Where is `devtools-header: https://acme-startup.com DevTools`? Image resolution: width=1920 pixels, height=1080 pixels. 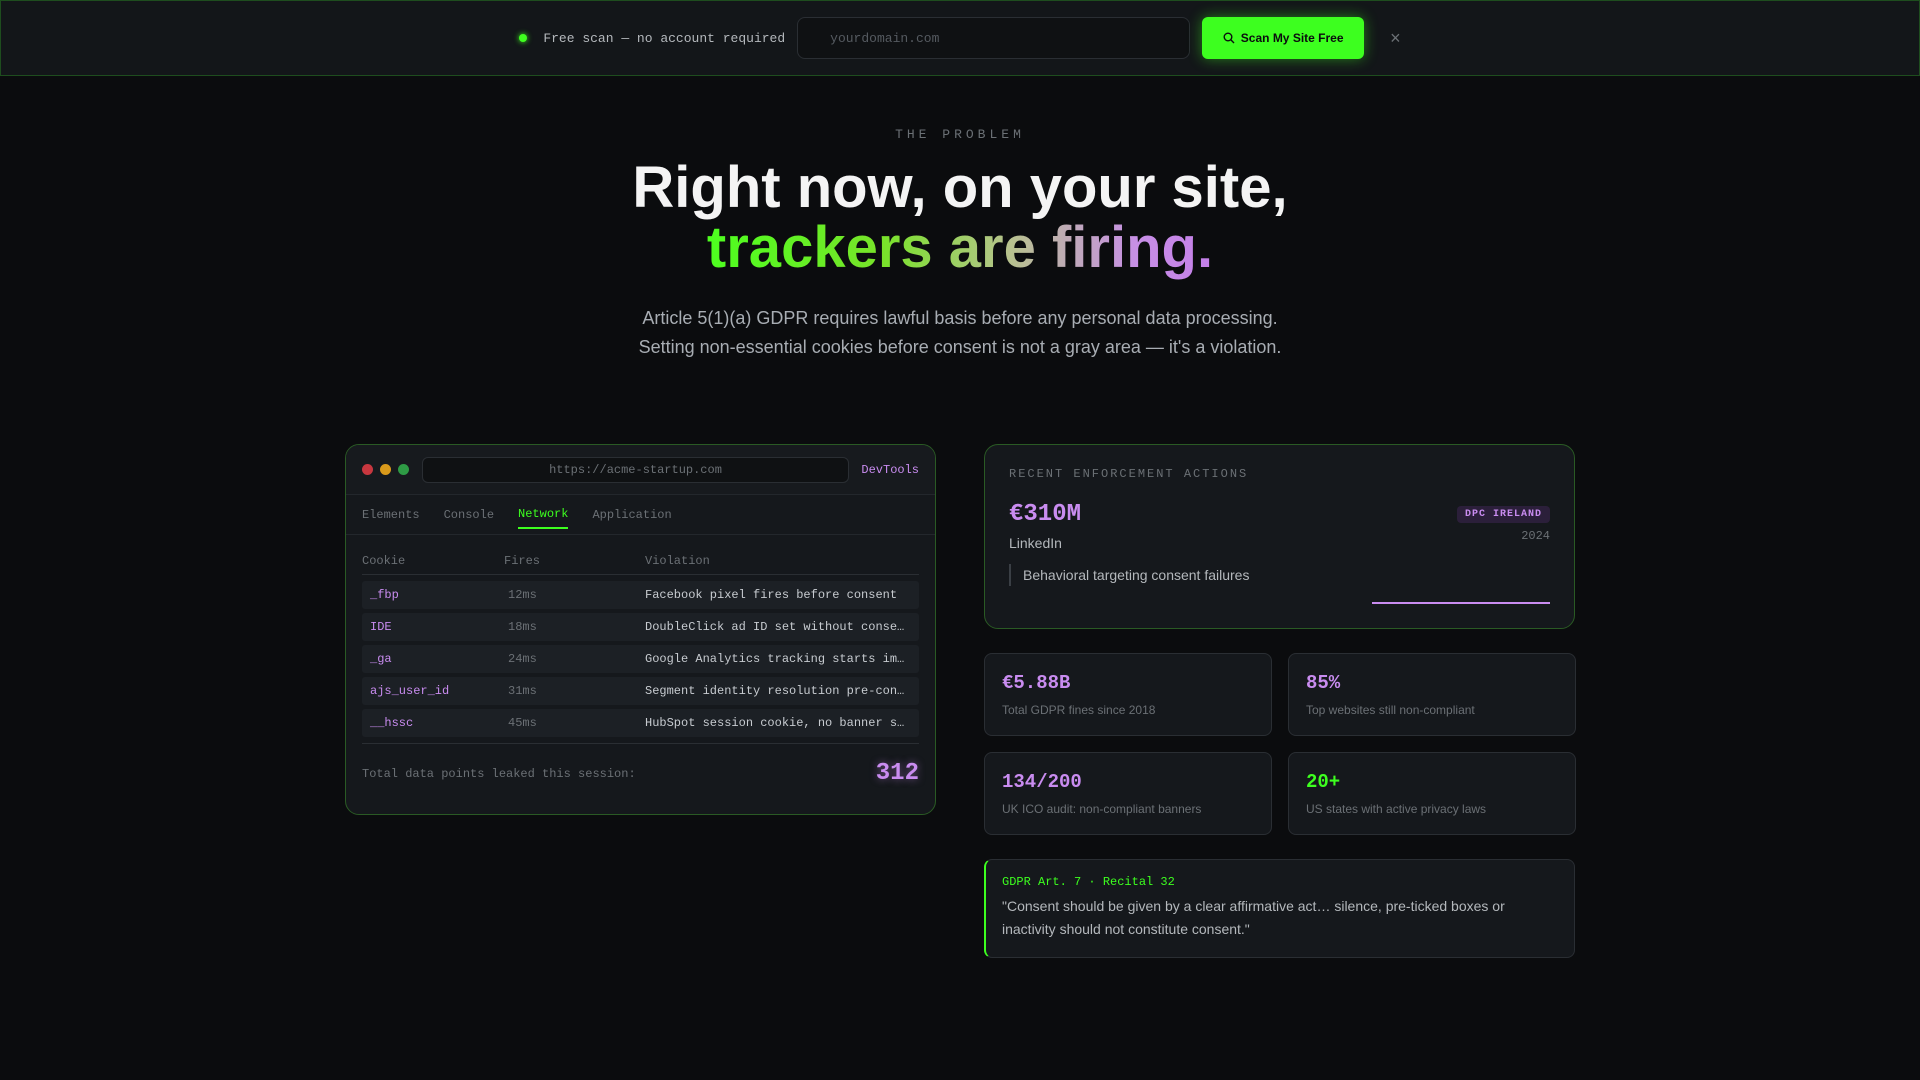 devtools-header: https://acme-startup.com DevTools is located at coordinates (640, 470).